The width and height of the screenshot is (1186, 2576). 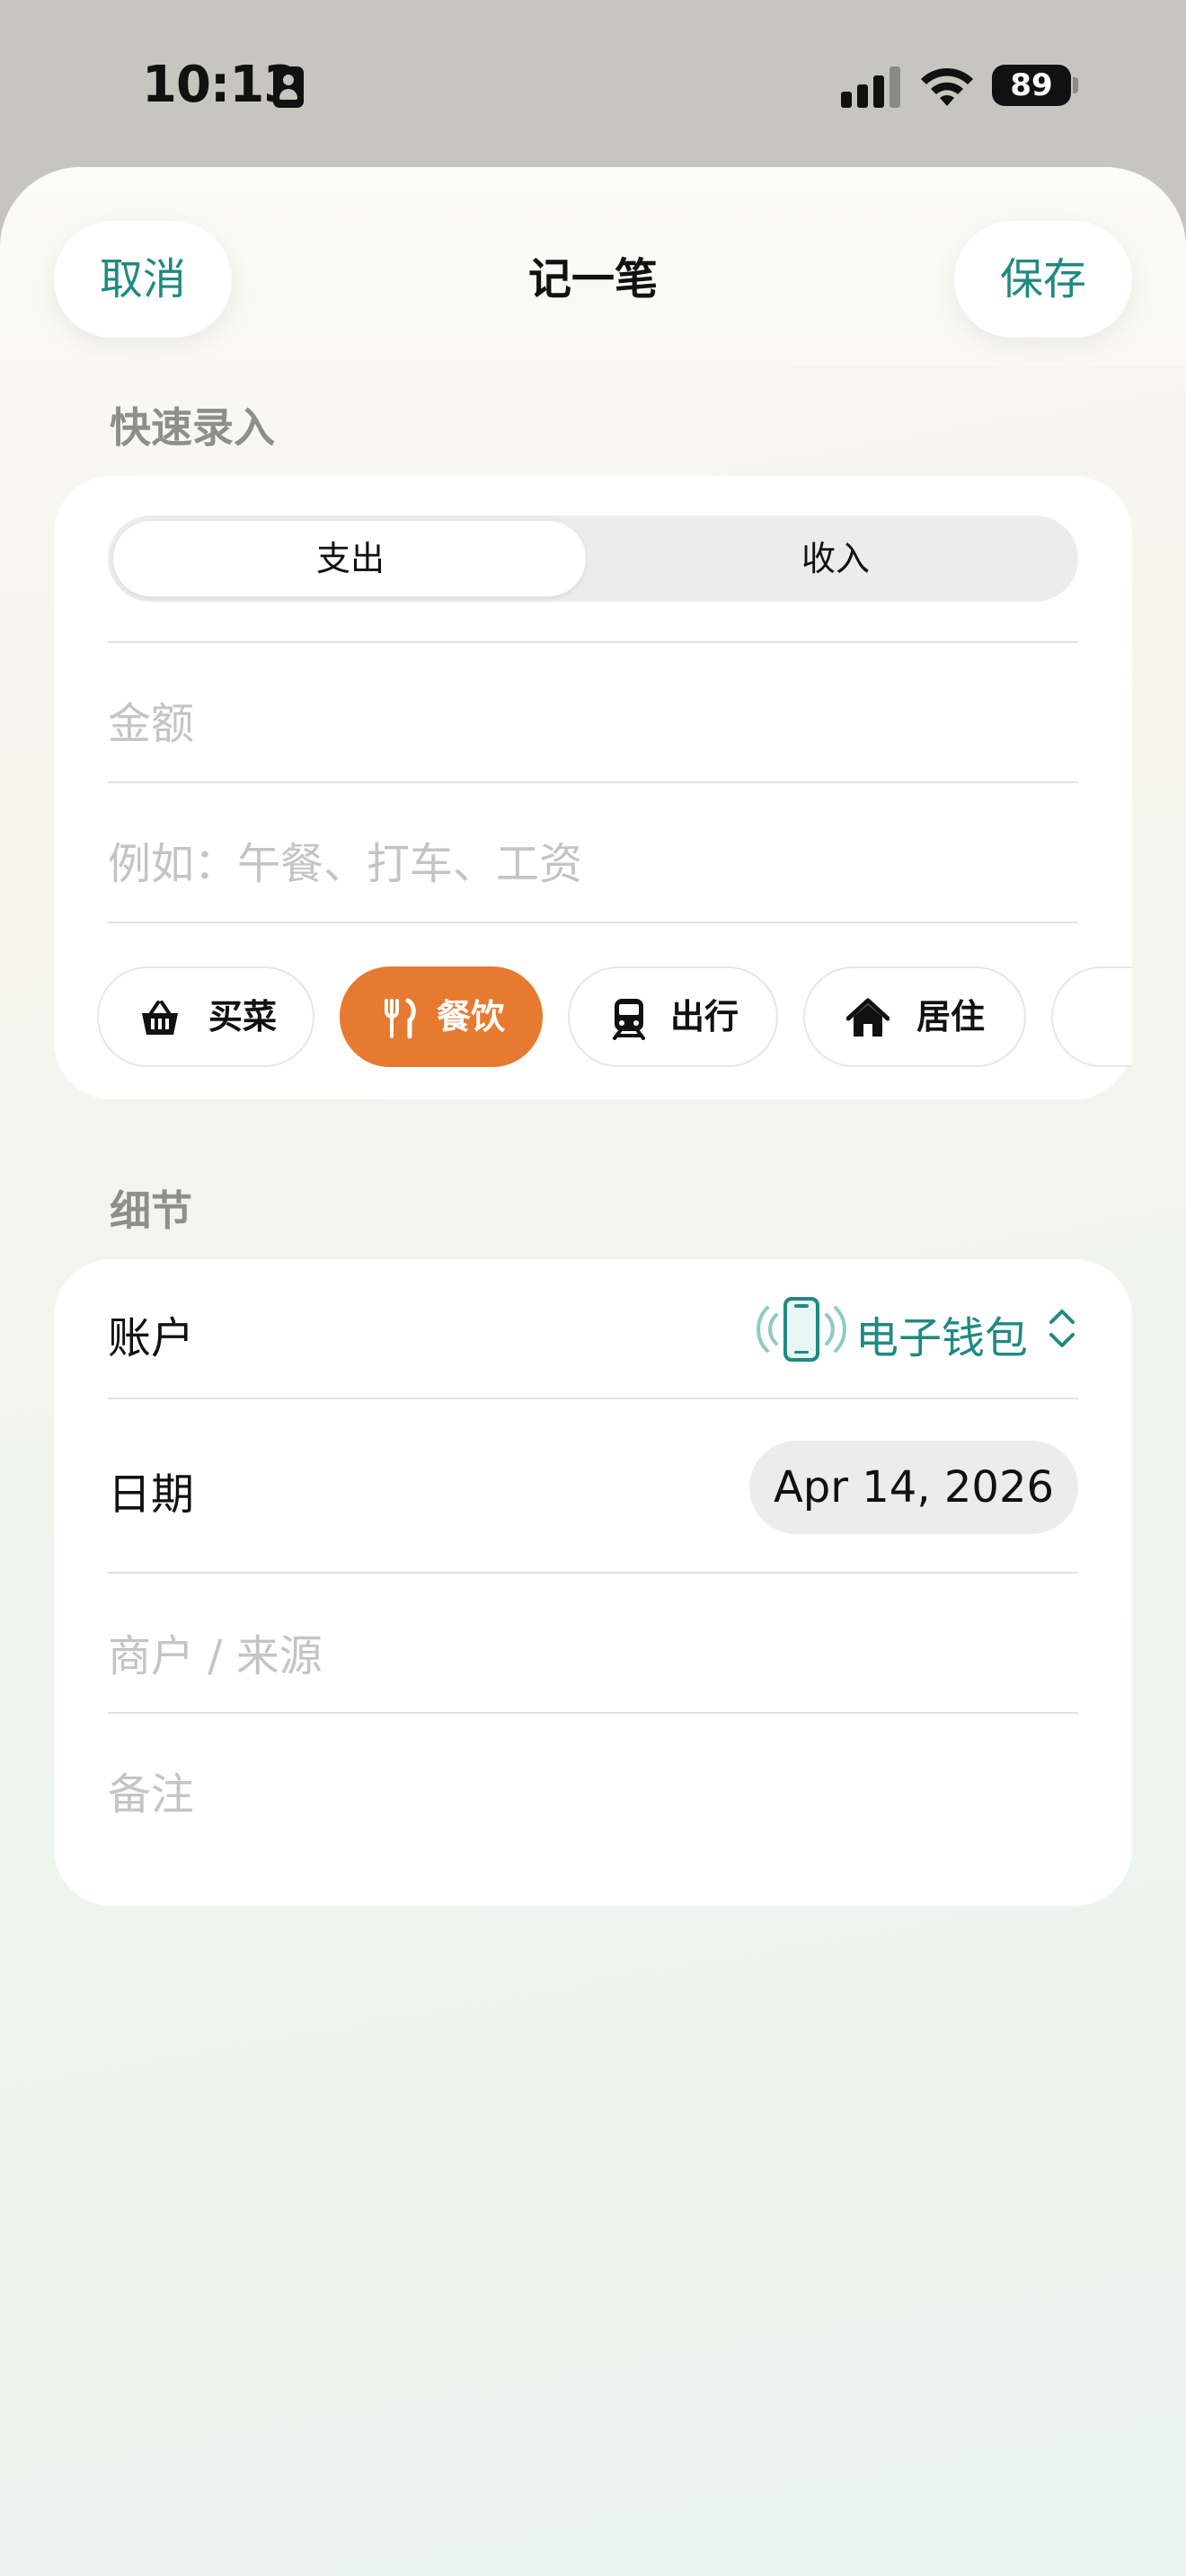 I want to click on cellular-signal-icon, so click(x=871, y=87).